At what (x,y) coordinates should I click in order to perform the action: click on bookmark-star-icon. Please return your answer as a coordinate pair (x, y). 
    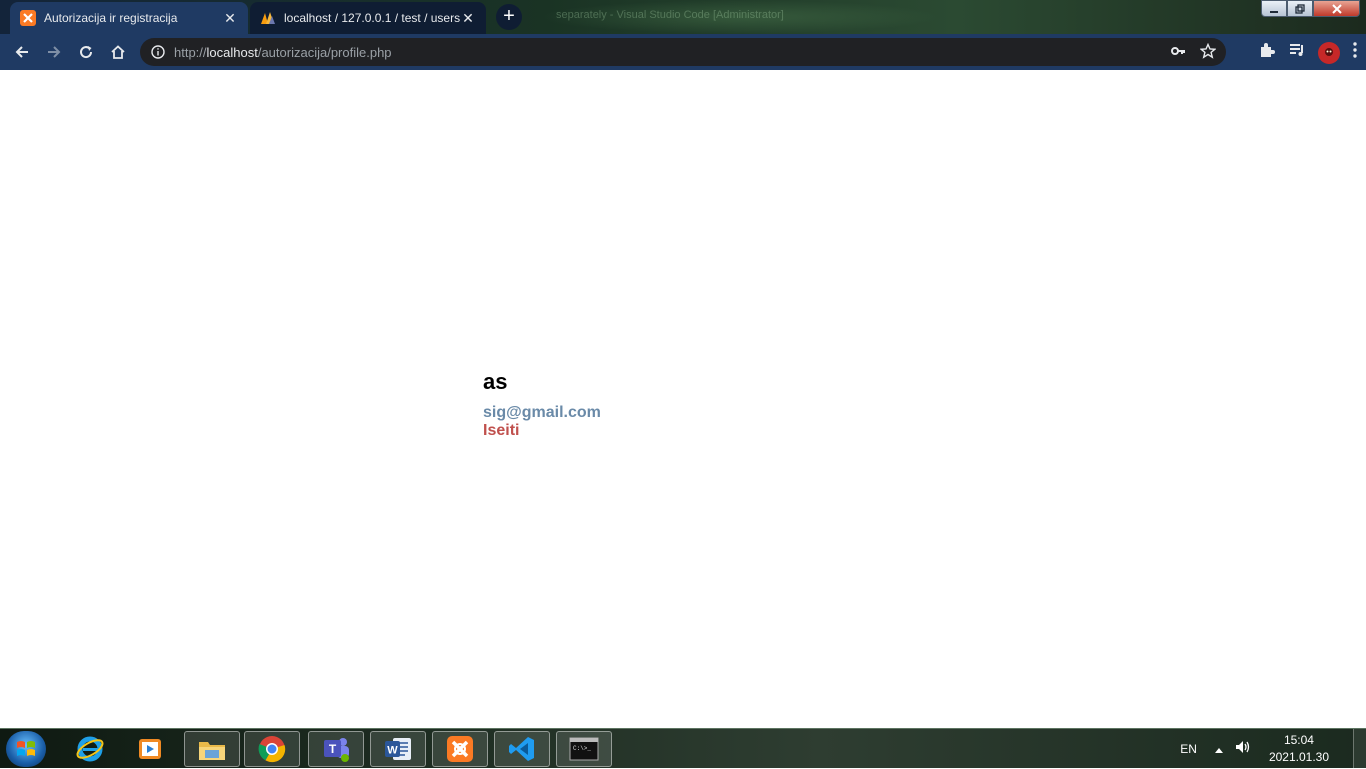
    Looking at the image, I should click on (1208, 53).